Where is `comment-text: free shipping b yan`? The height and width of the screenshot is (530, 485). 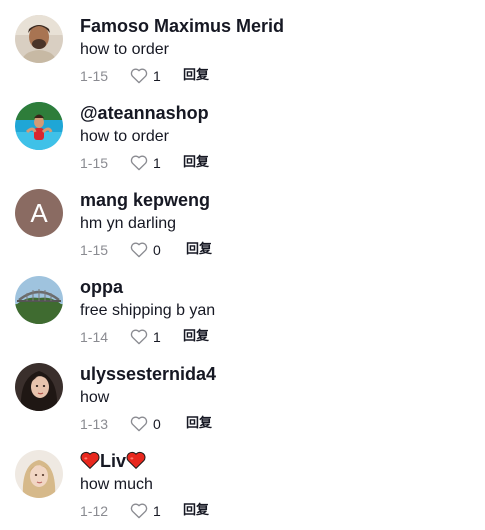 comment-text: free shipping b yan is located at coordinates (148, 310).